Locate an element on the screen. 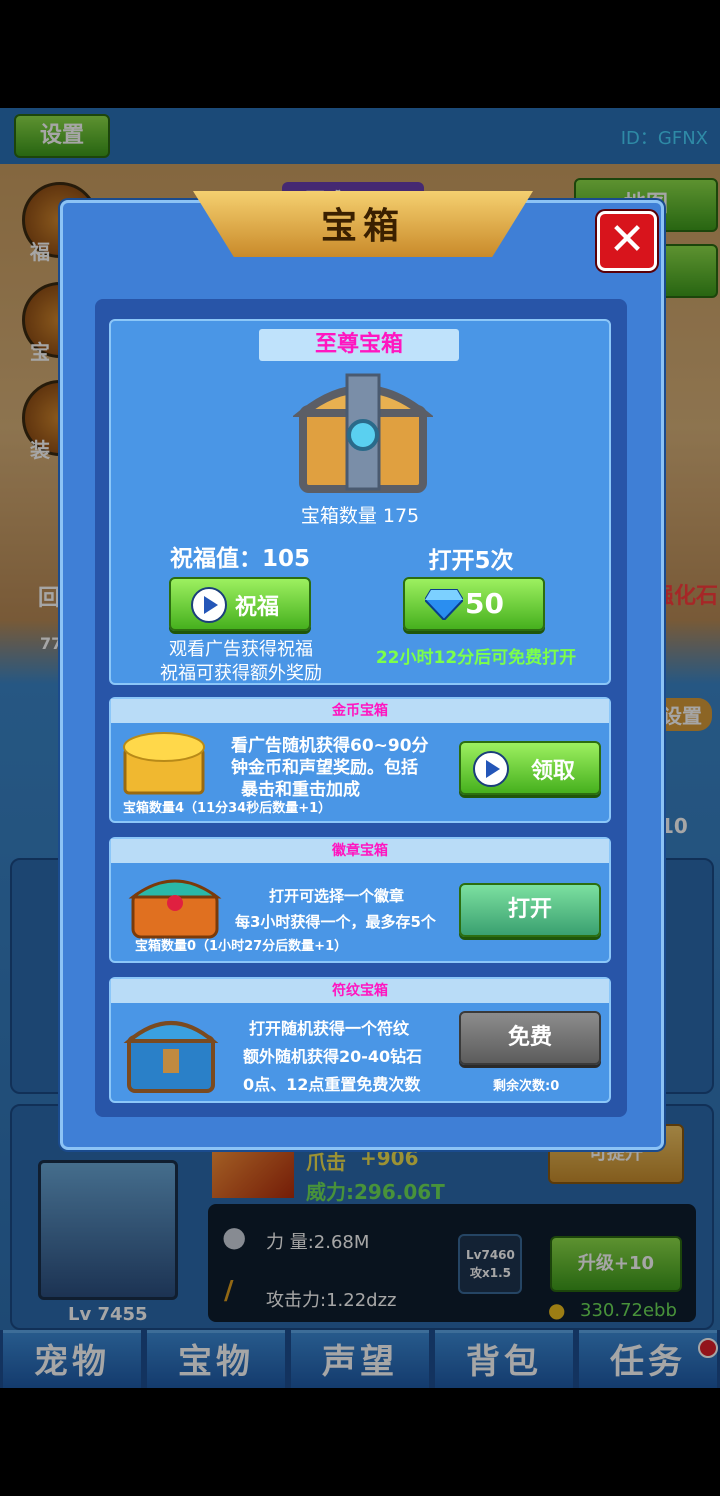  bless-button: 祝福 is located at coordinates (240, 604).